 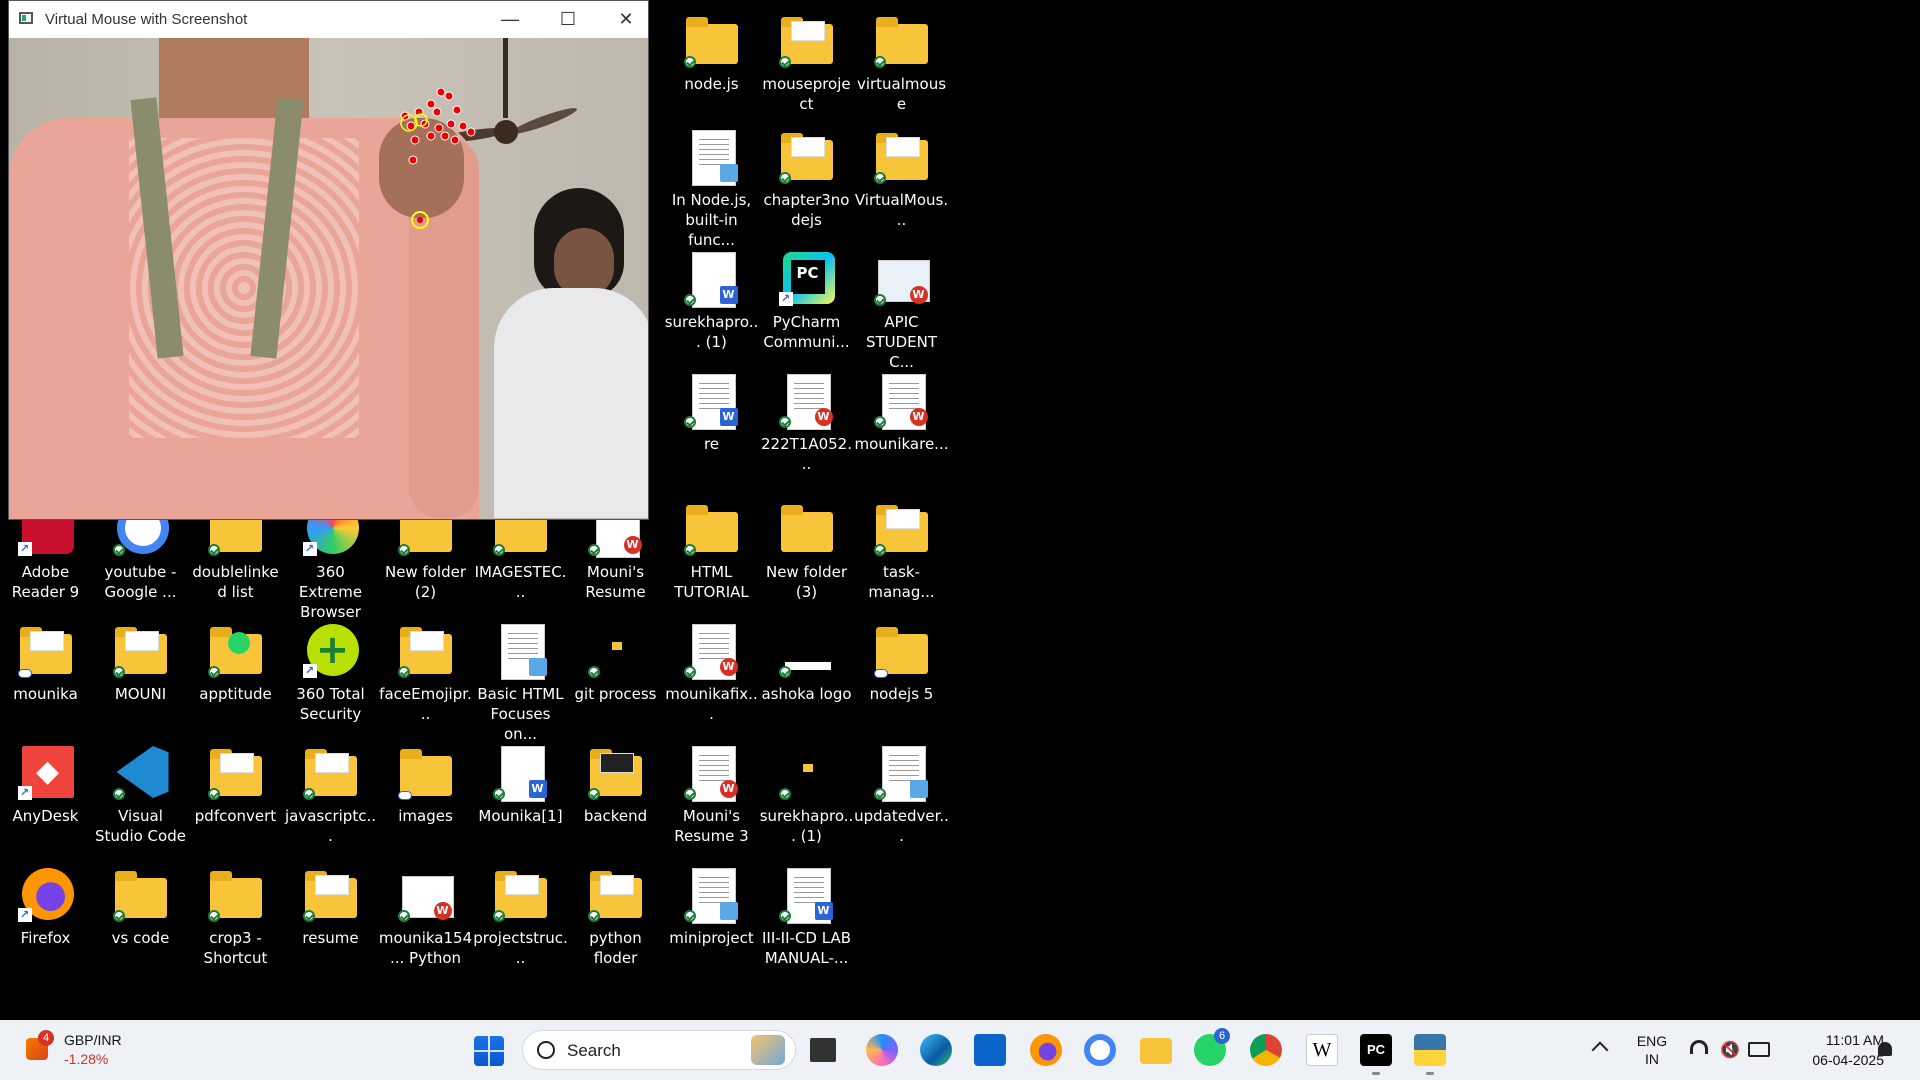 What do you see at coordinates (78, 1050) in the screenshot?
I see `widgets-button: 4 GBP/INR -1.28%` at bounding box center [78, 1050].